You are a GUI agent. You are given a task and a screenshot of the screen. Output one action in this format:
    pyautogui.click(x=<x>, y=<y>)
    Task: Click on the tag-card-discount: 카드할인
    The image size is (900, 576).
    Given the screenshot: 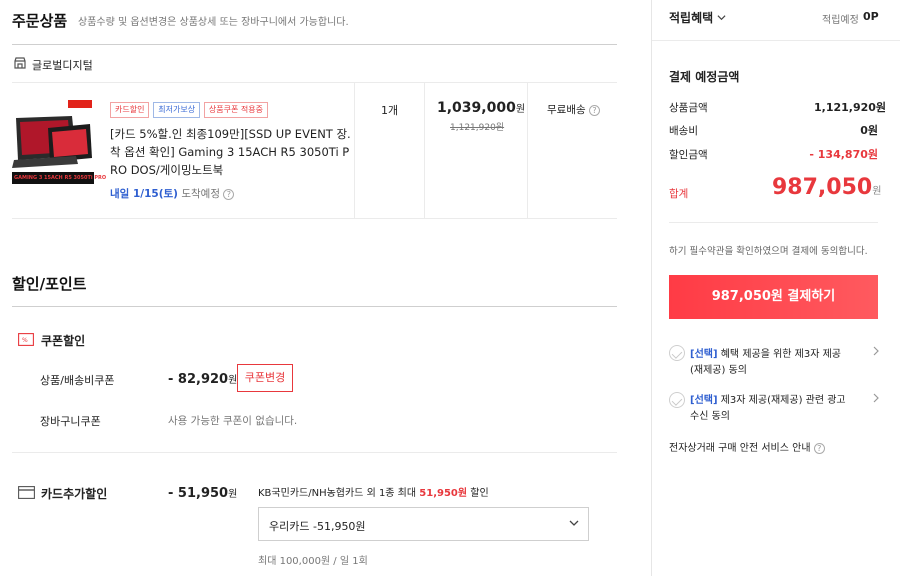 What is the action you would take?
    pyautogui.click(x=130, y=110)
    